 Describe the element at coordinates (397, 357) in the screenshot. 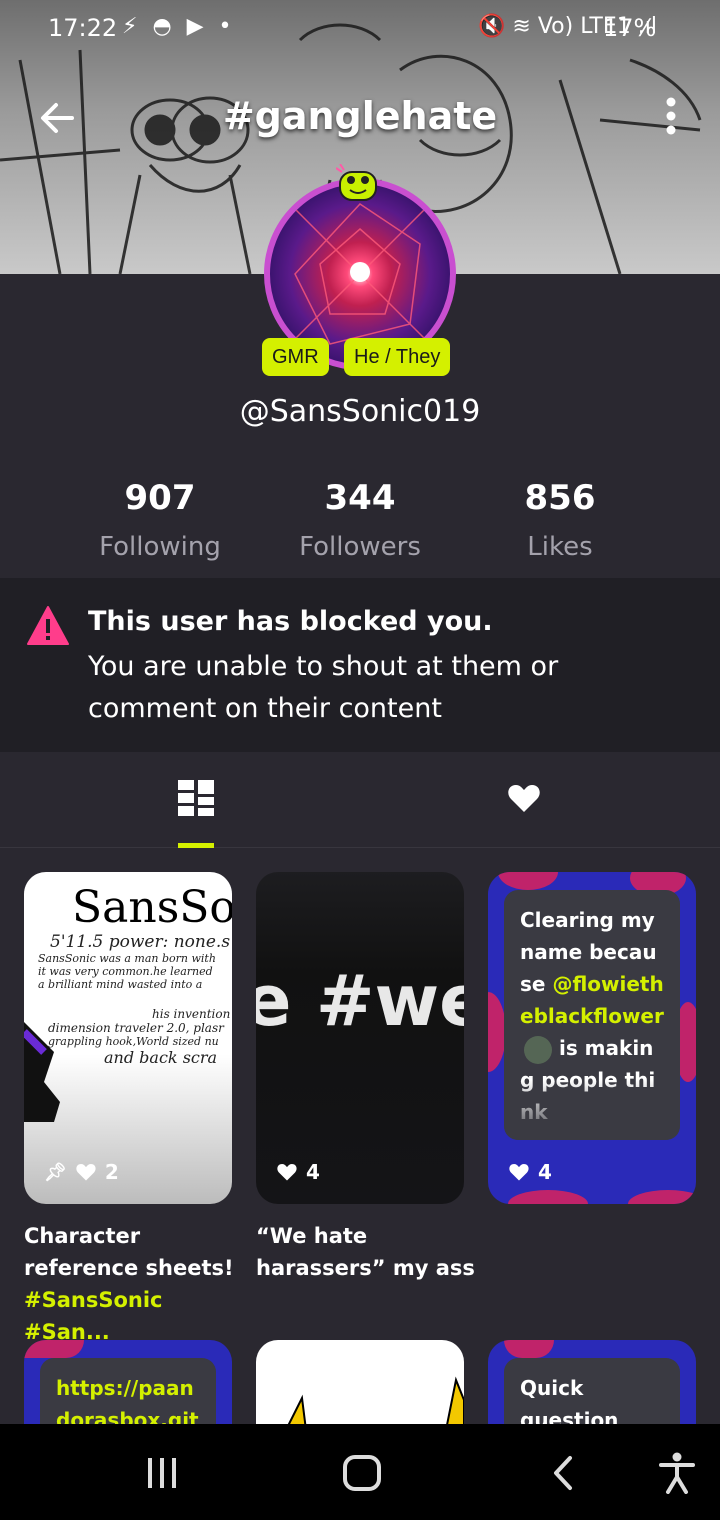

I see `badge-pronouns: He / They` at that location.